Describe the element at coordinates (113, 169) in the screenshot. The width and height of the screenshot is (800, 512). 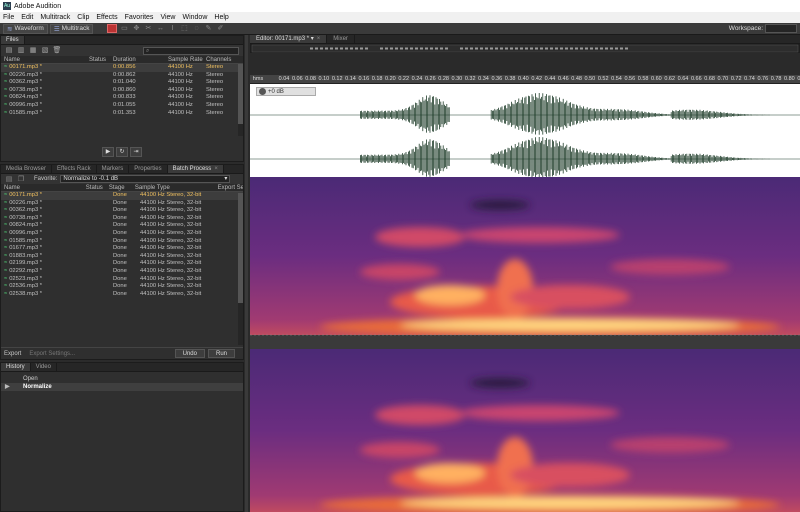
I see `tab-markers: Markers` at that location.